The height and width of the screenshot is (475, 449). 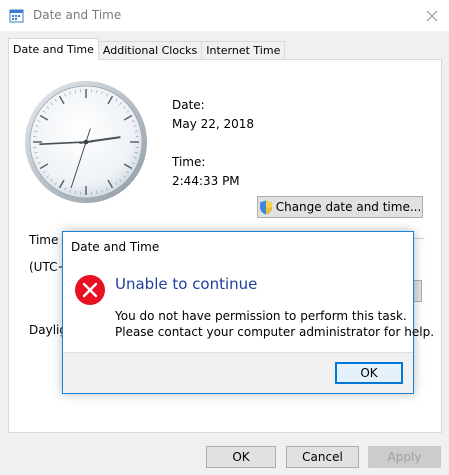 I want to click on dialog-title-bar: Date and Time, so click(x=238, y=247).